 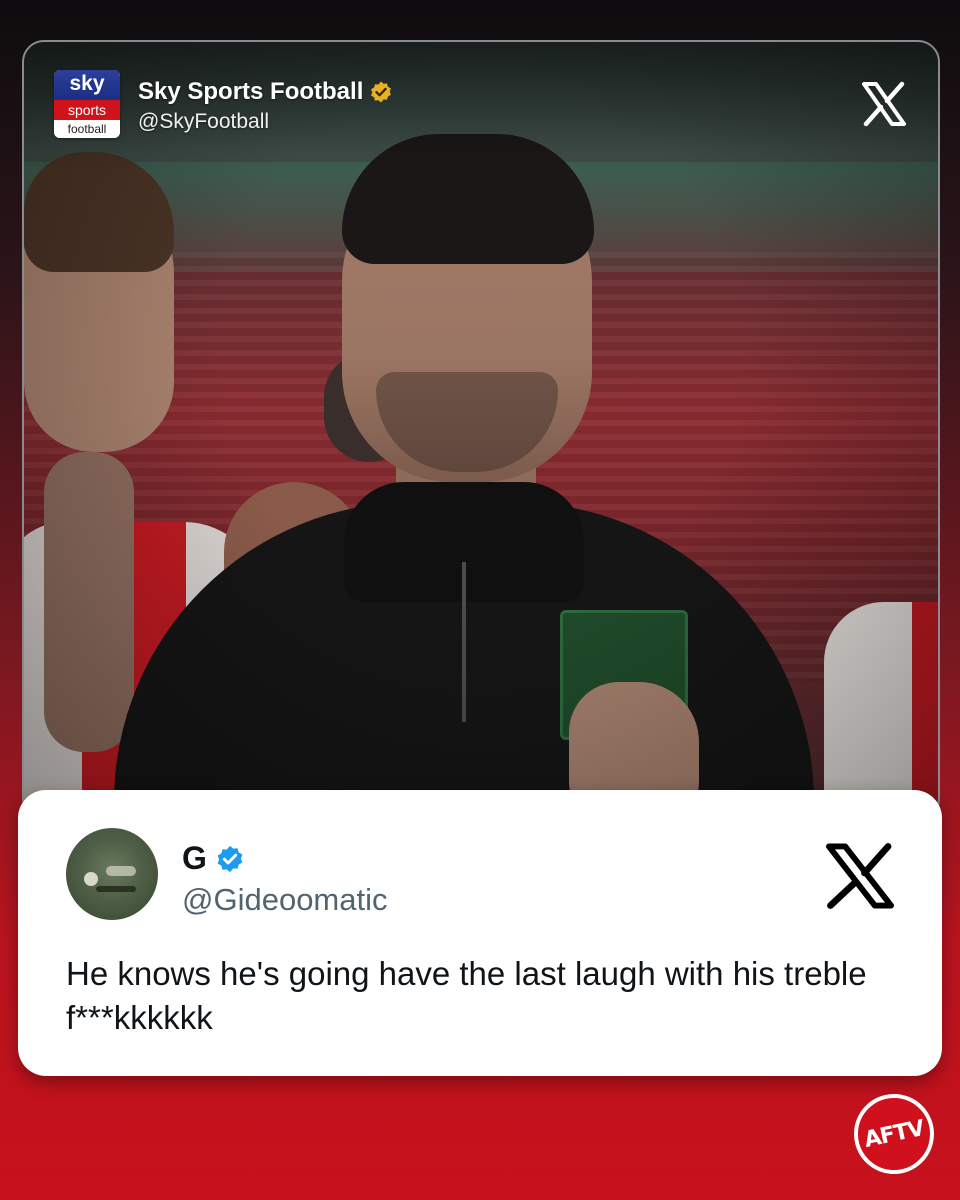 What do you see at coordinates (87, 110) in the screenshot?
I see `logo-text-sports: sports` at bounding box center [87, 110].